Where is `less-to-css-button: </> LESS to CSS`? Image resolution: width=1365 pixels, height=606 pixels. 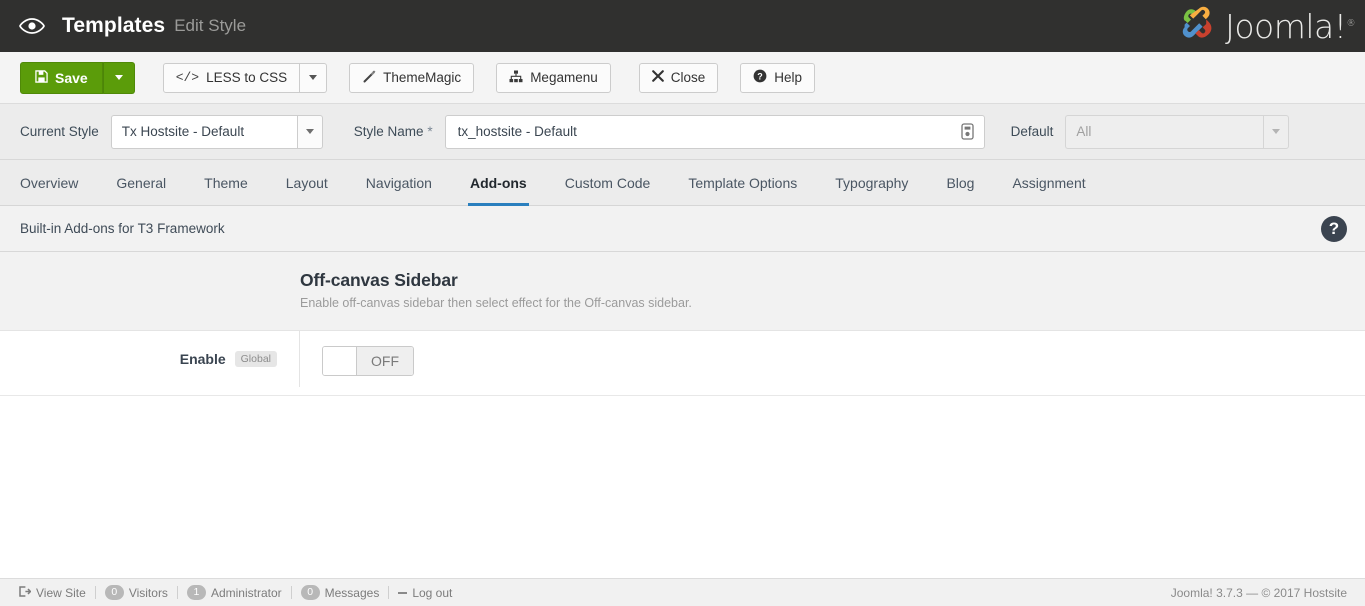
less-to-css-button: </> LESS to CSS is located at coordinates (231, 77).